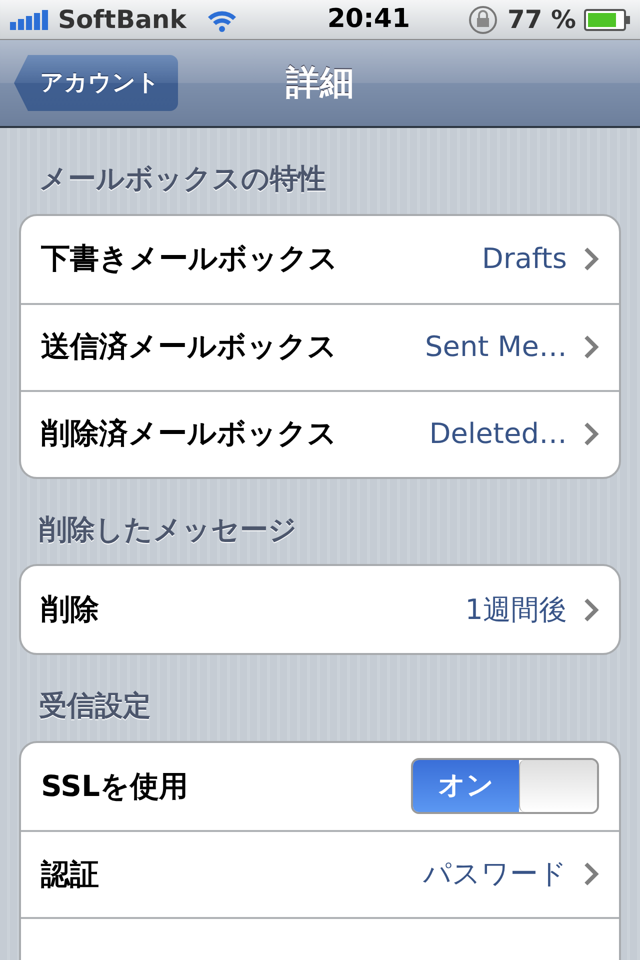 The image size is (640, 960). I want to click on section-header: 削除したメッセージ, so click(168, 530).